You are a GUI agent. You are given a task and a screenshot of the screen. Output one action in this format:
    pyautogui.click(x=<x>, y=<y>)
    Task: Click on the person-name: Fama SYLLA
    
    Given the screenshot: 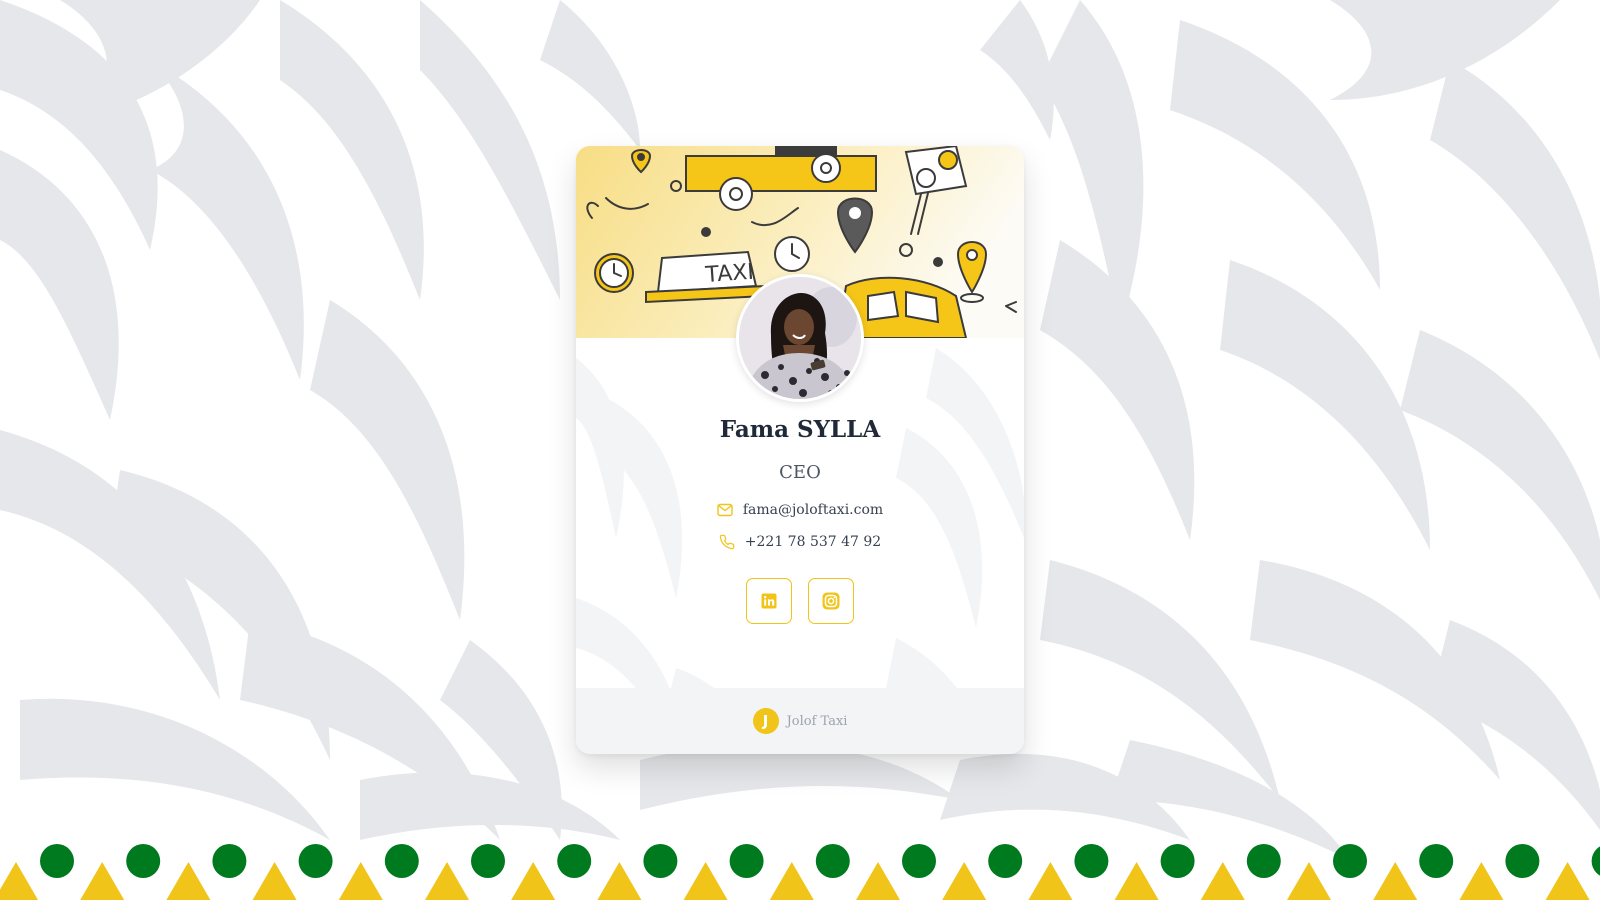 What is the action you would take?
    pyautogui.click(x=800, y=429)
    